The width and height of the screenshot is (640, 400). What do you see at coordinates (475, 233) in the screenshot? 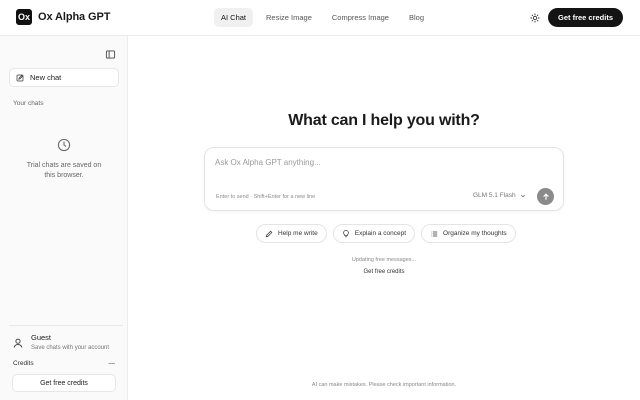
I see `suggestion-label: Organize my thoughts` at bounding box center [475, 233].